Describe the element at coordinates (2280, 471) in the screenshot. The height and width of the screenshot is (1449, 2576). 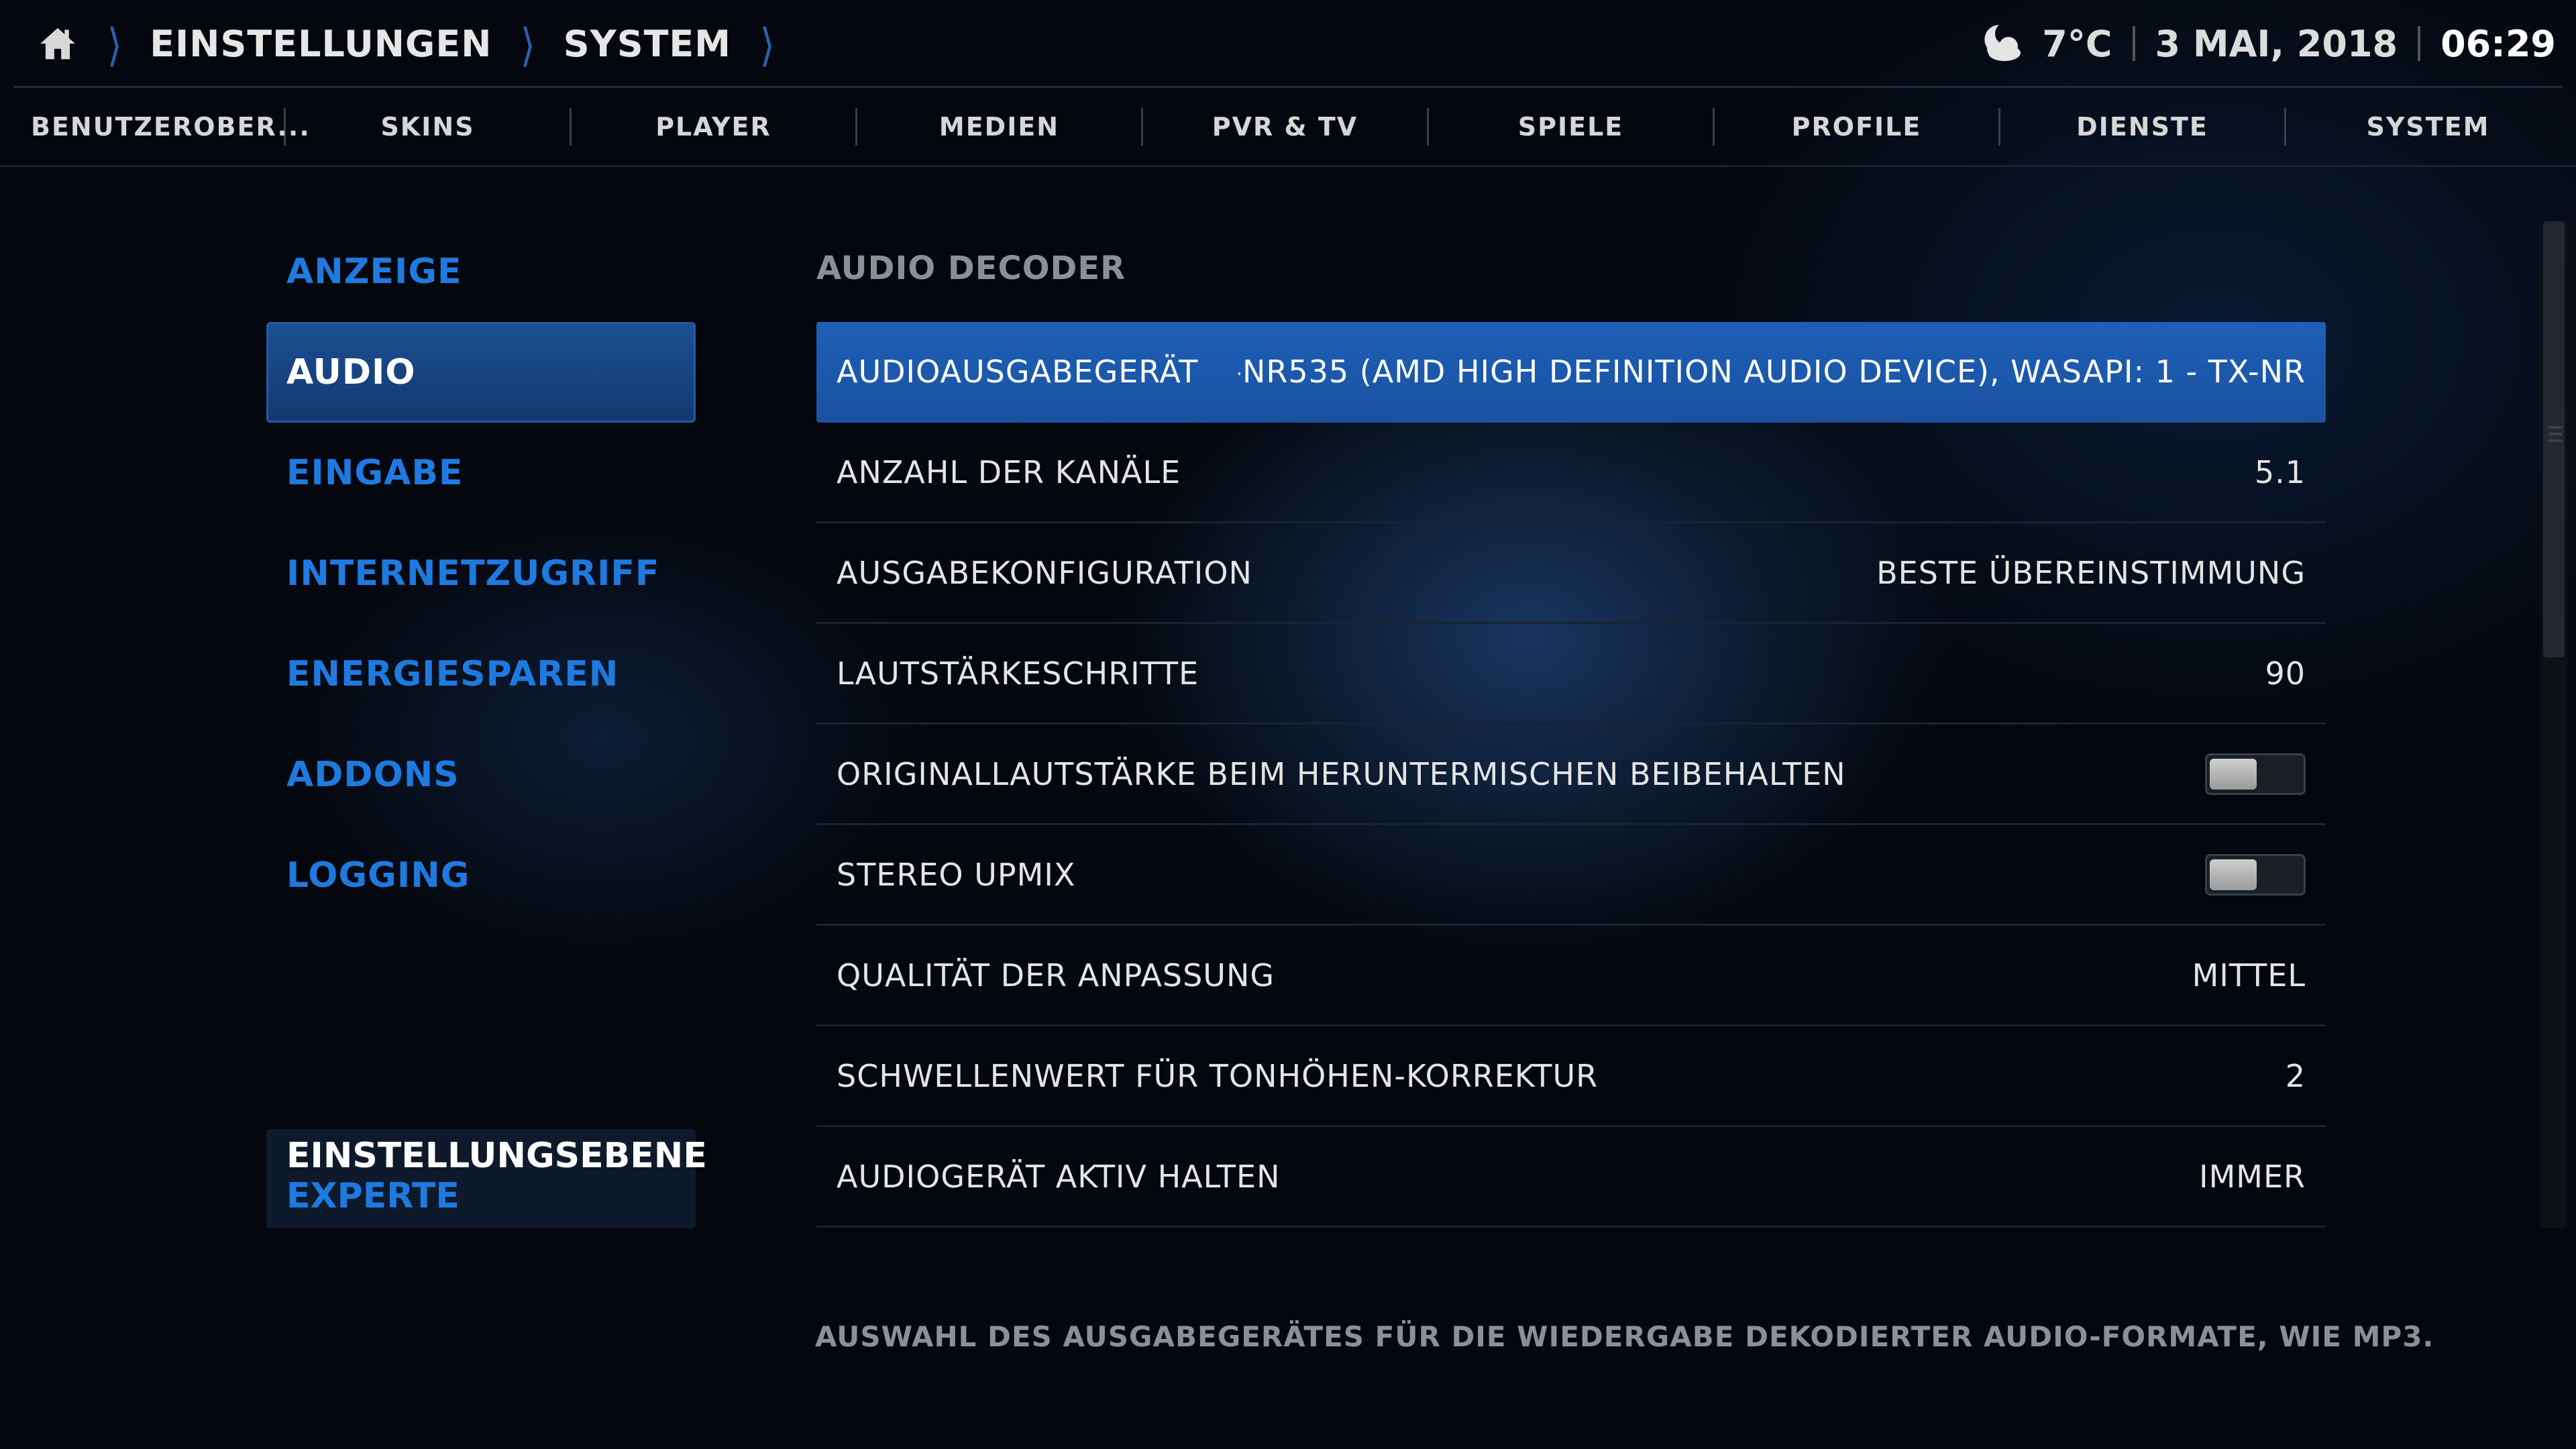
I see `setting-value: 5.1` at that location.